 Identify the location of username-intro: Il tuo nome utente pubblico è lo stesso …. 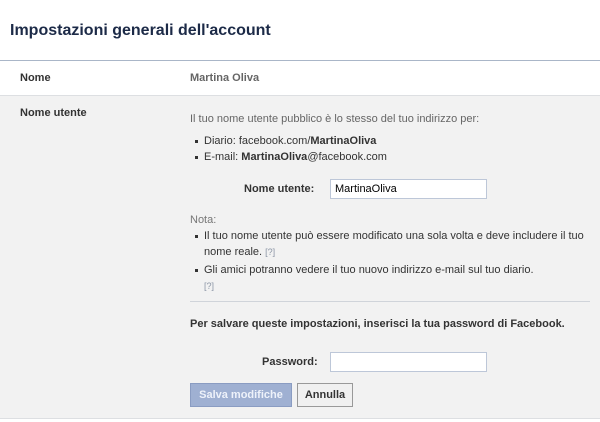
(335, 119).